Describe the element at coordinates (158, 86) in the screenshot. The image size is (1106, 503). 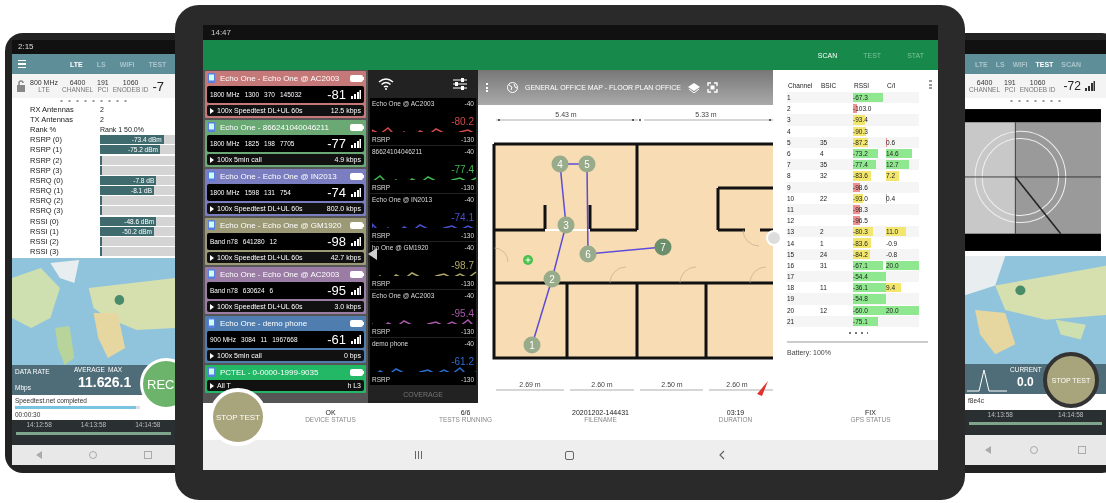
I see `signal-reading: -7` at that location.